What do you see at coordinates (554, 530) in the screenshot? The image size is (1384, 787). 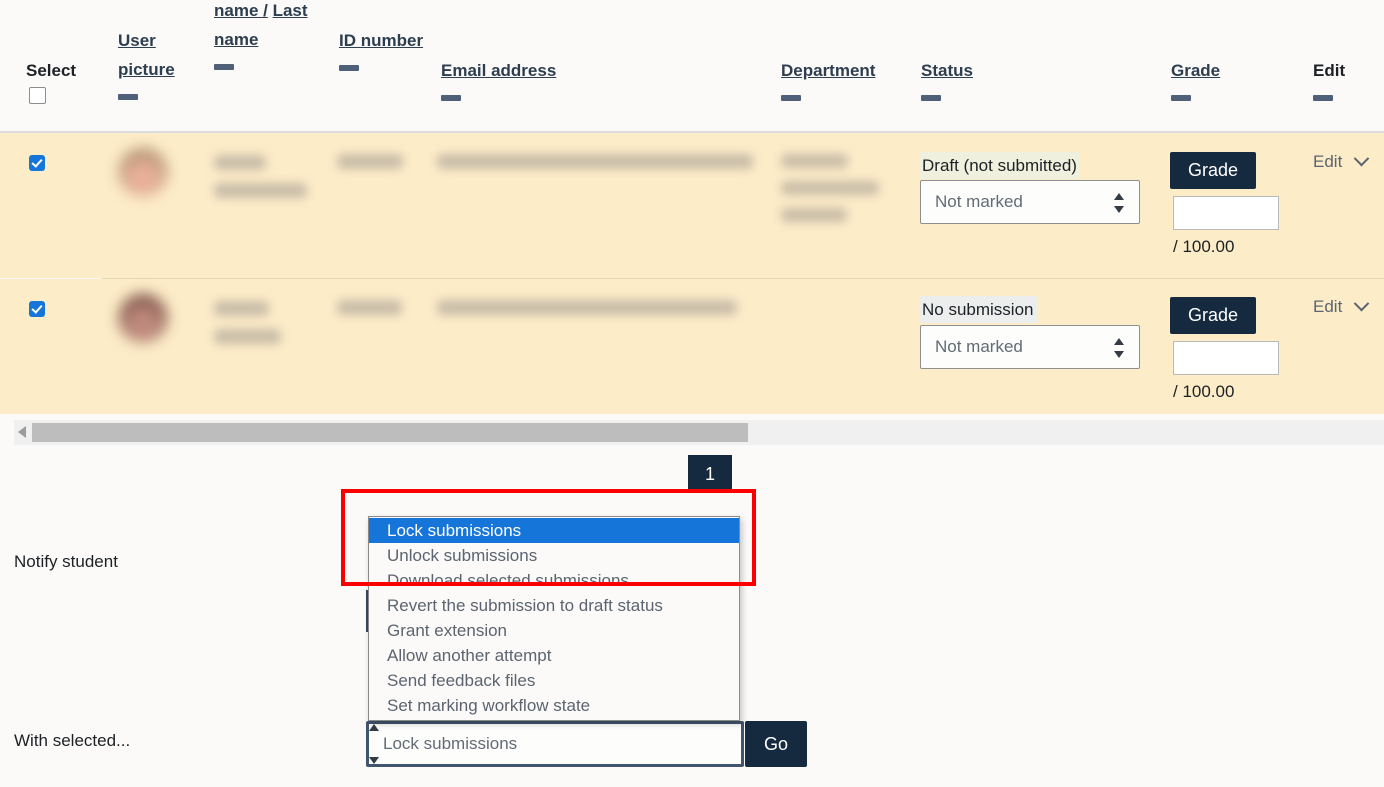 I see `dropdown-option: Lock submissions` at bounding box center [554, 530].